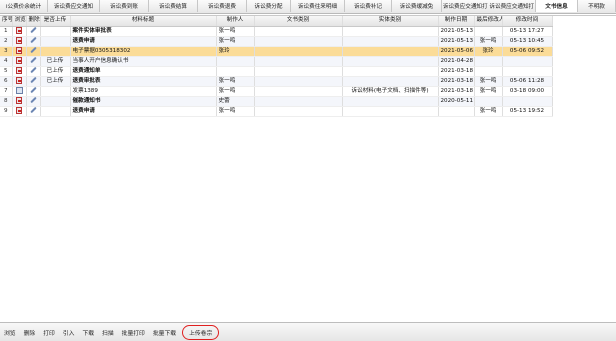 This screenshot has width=616, height=341. Describe the element at coordinates (10, 332) in the screenshot. I see `view-button: 浏览` at that location.